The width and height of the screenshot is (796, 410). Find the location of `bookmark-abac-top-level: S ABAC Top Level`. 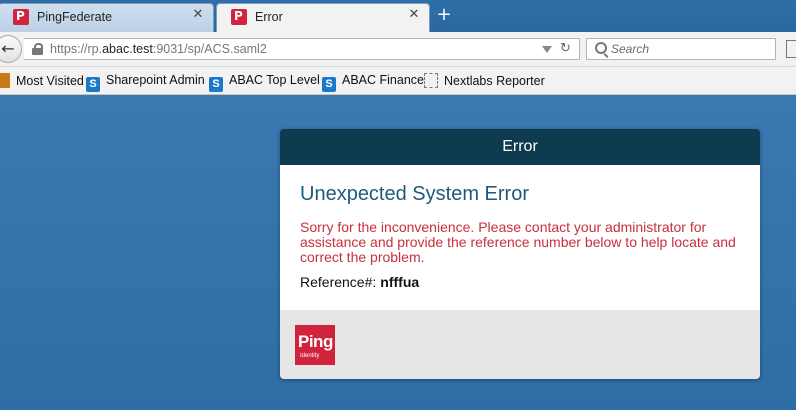

bookmark-abac-top-level: S ABAC Top Level is located at coordinates (264, 82).